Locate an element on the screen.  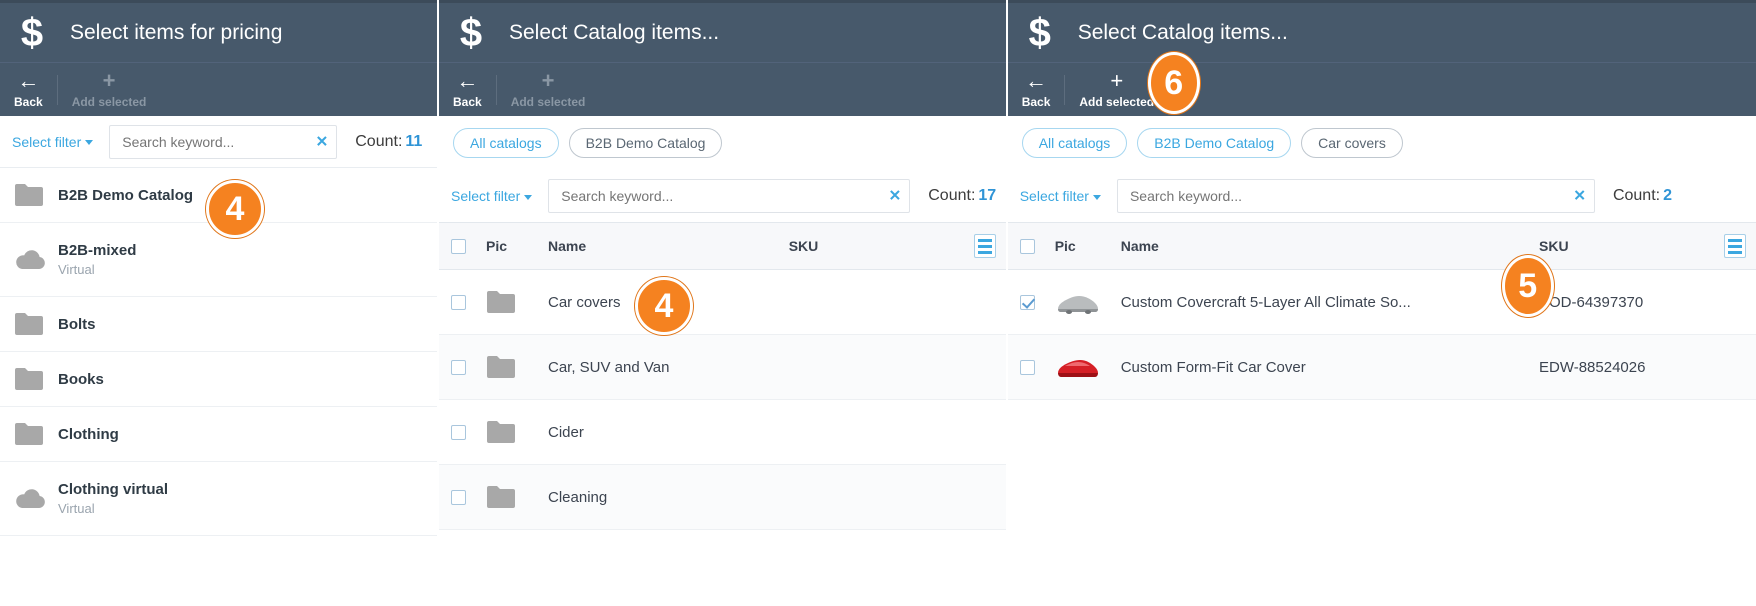
table-row: Cider is located at coordinates (722, 432).